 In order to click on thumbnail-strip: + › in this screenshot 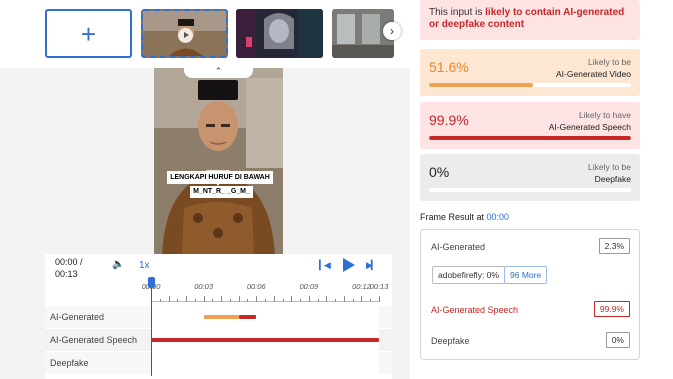, I will do `click(205, 34)`.